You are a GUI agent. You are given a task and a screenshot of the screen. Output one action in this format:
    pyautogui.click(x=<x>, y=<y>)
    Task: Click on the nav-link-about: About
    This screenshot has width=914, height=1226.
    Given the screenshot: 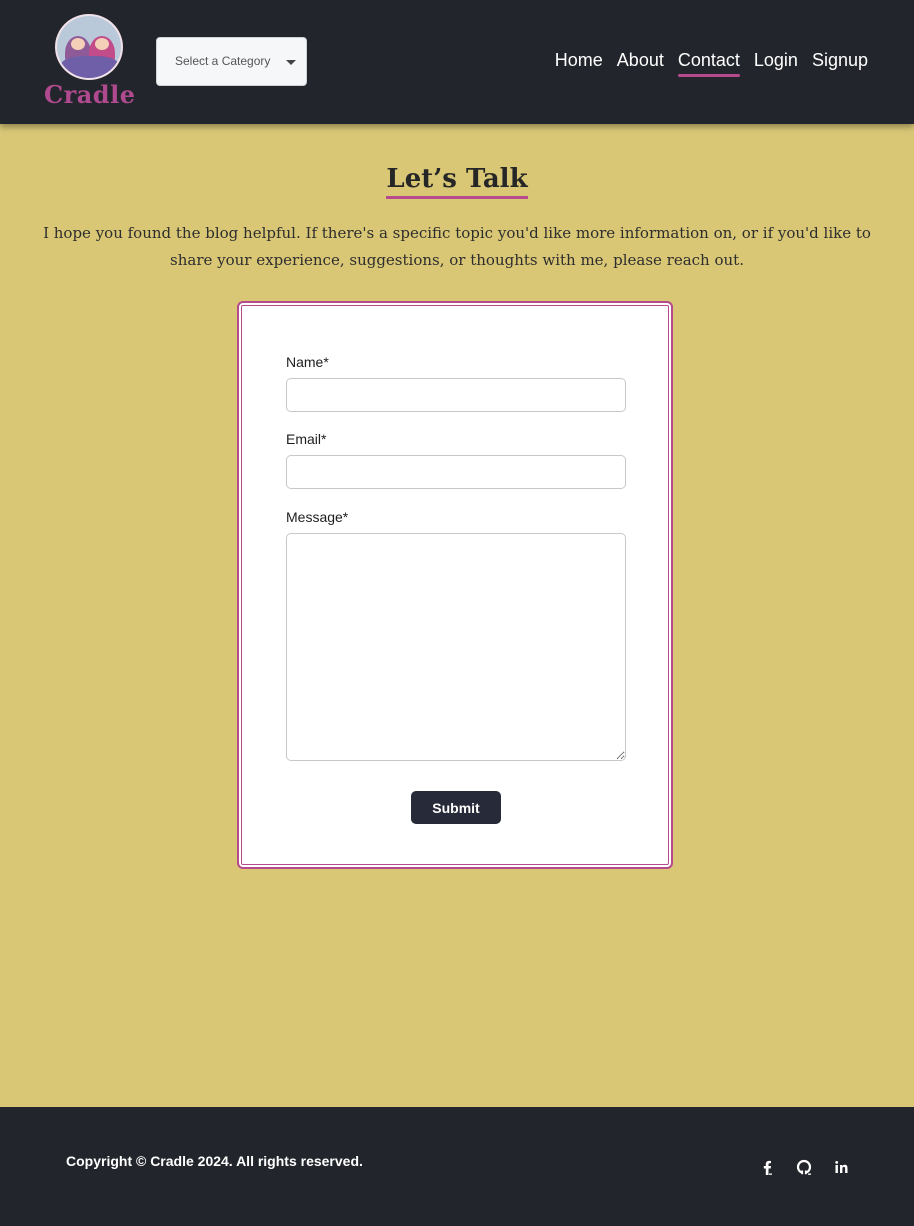 What is the action you would take?
    pyautogui.click(x=640, y=62)
    